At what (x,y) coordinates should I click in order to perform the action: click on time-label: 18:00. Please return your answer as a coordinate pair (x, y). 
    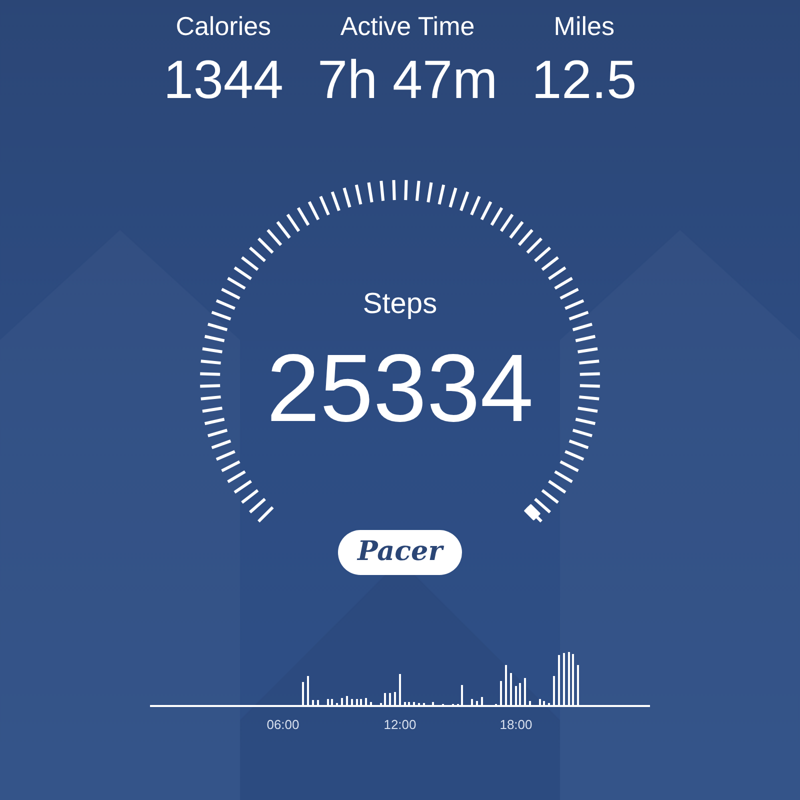
    Looking at the image, I should click on (516, 724).